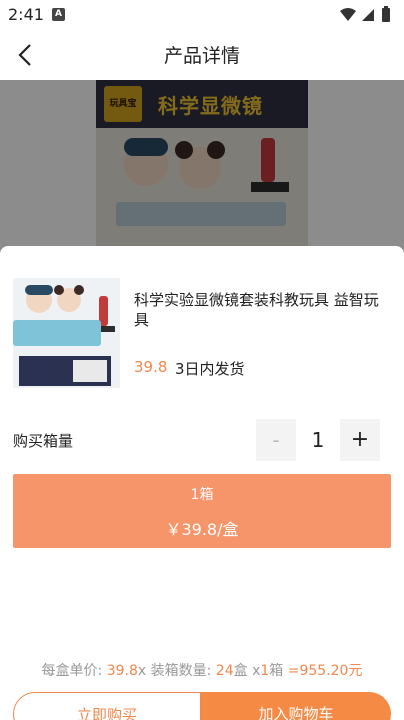 This screenshot has width=404, height=720. What do you see at coordinates (202, 529) in the screenshot?
I see `pack-option-price: ￥39.8/盒` at bounding box center [202, 529].